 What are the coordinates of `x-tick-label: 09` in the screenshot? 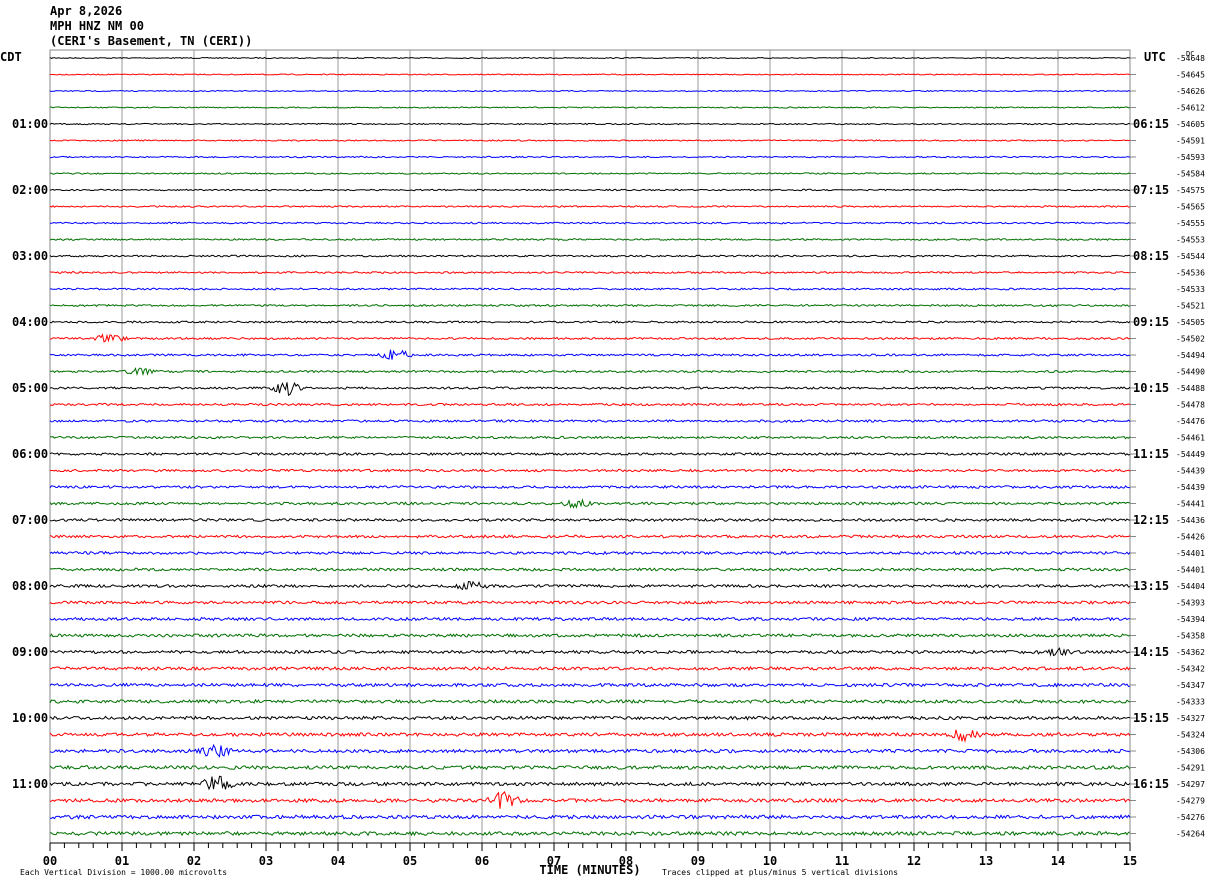 It's located at (698, 861).